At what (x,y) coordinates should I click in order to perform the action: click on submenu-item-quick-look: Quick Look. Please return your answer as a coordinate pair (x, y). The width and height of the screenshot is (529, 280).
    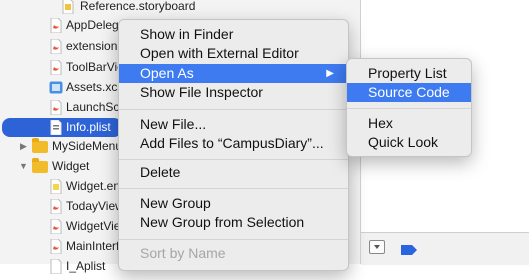
    Looking at the image, I should click on (409, 142).